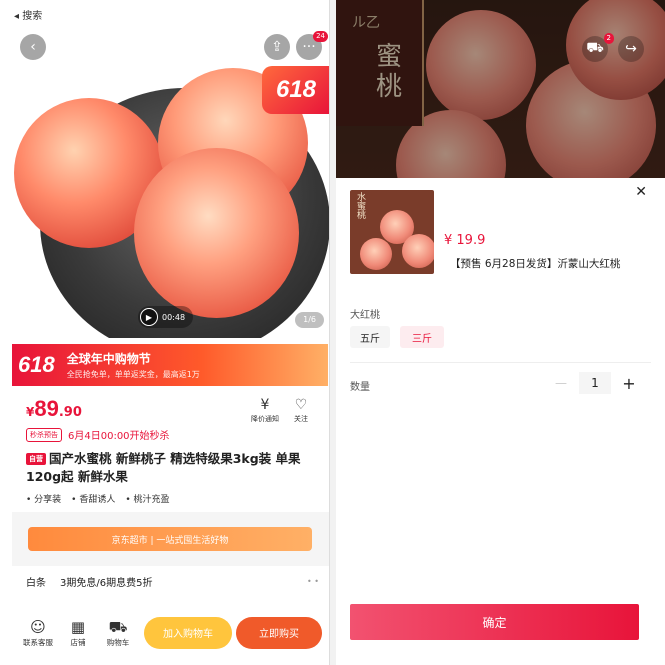 This screenshot has height=665, width=665. I want to click on share-icon: ↪, so click(631, 49).